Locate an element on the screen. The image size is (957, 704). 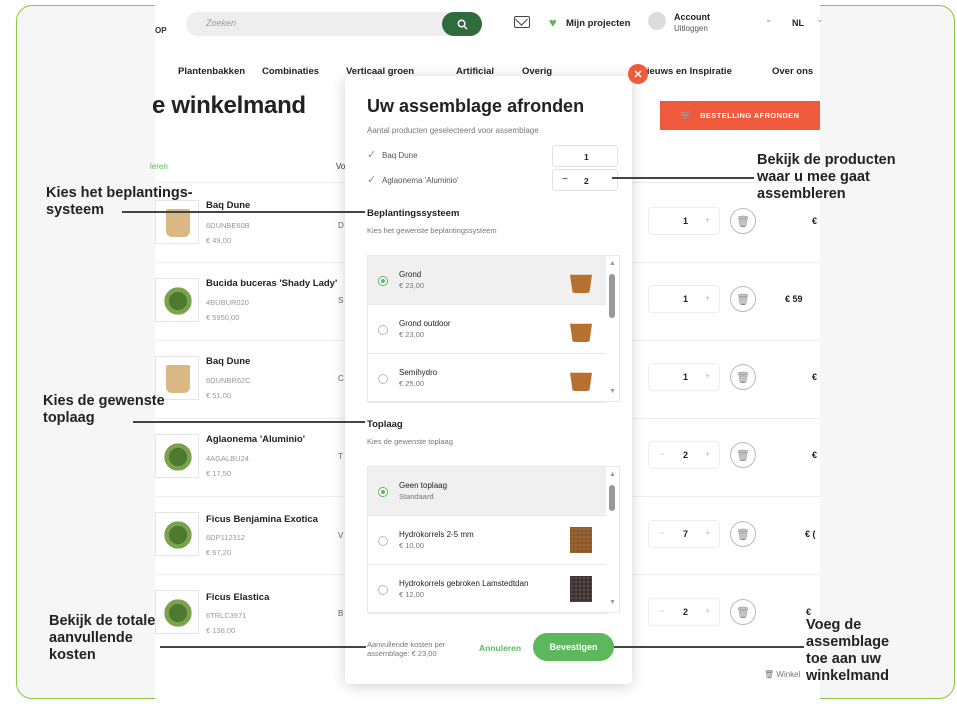
search-input: Zoeken is located at coordinates (221, 23).